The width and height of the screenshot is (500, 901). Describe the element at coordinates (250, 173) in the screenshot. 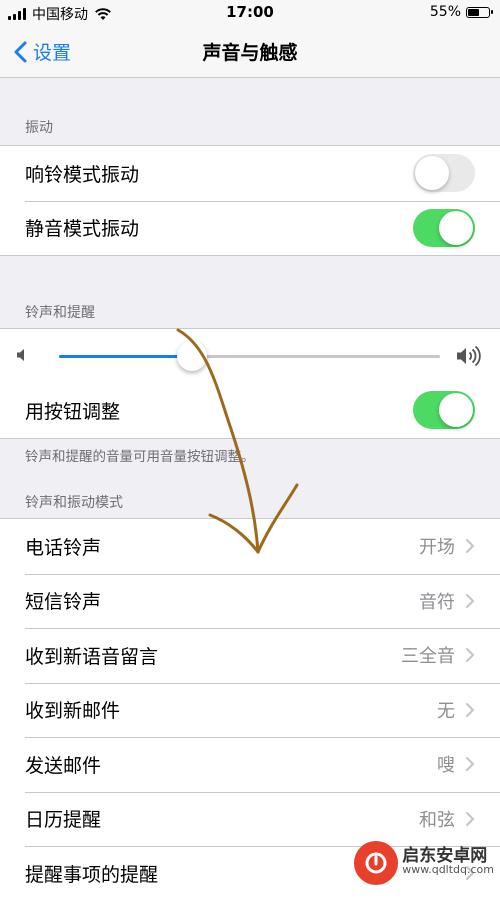

I see `row-vibrate-on-ring: 响铃模式振动` at that location.